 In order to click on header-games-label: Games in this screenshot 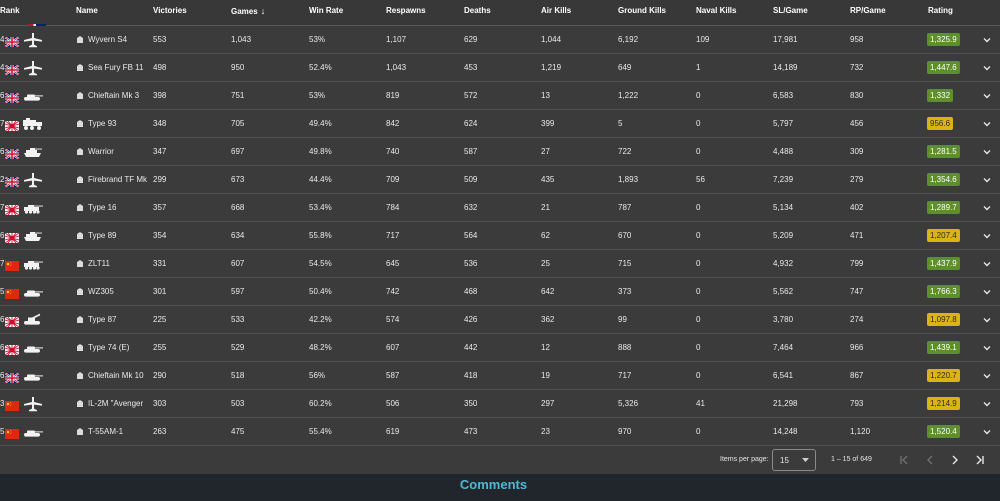, I will do `click(244, 11)`.